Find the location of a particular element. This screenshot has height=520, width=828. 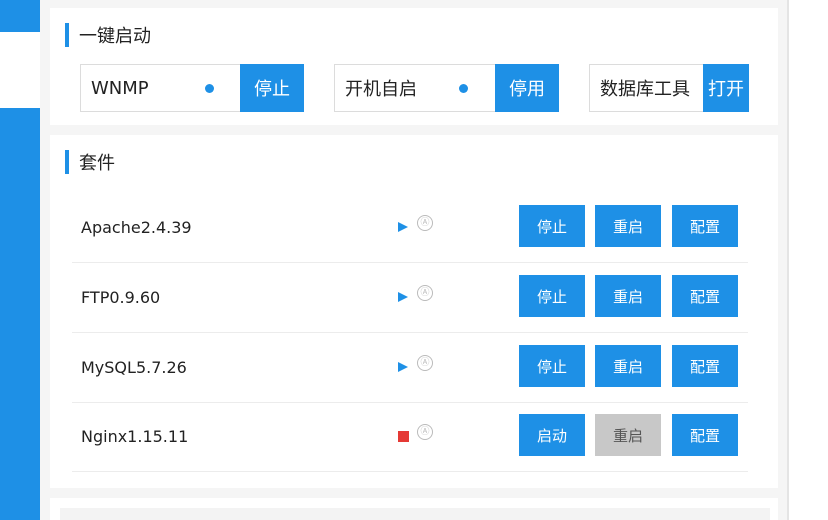

suite-row-mysql: MySQL5.7.26 Ⓐ 停止 重启 配置 is located at coordinates (410, 368).